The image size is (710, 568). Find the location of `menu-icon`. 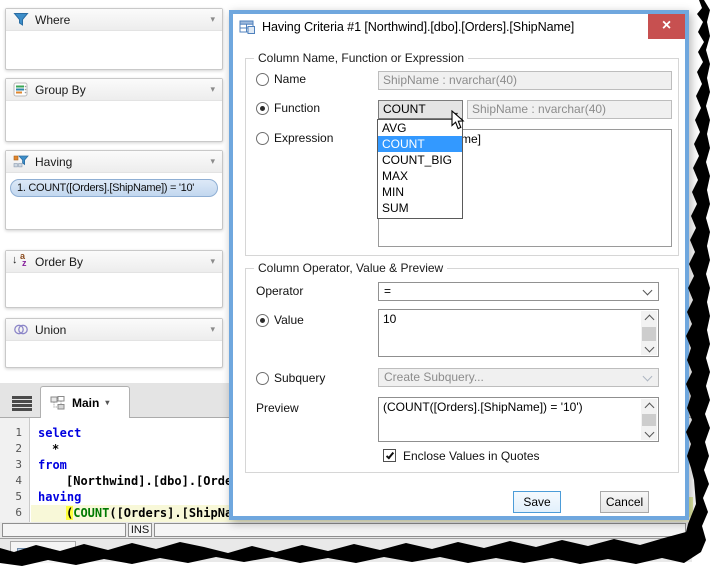

menu-icon is located at coordinates (22, 403).